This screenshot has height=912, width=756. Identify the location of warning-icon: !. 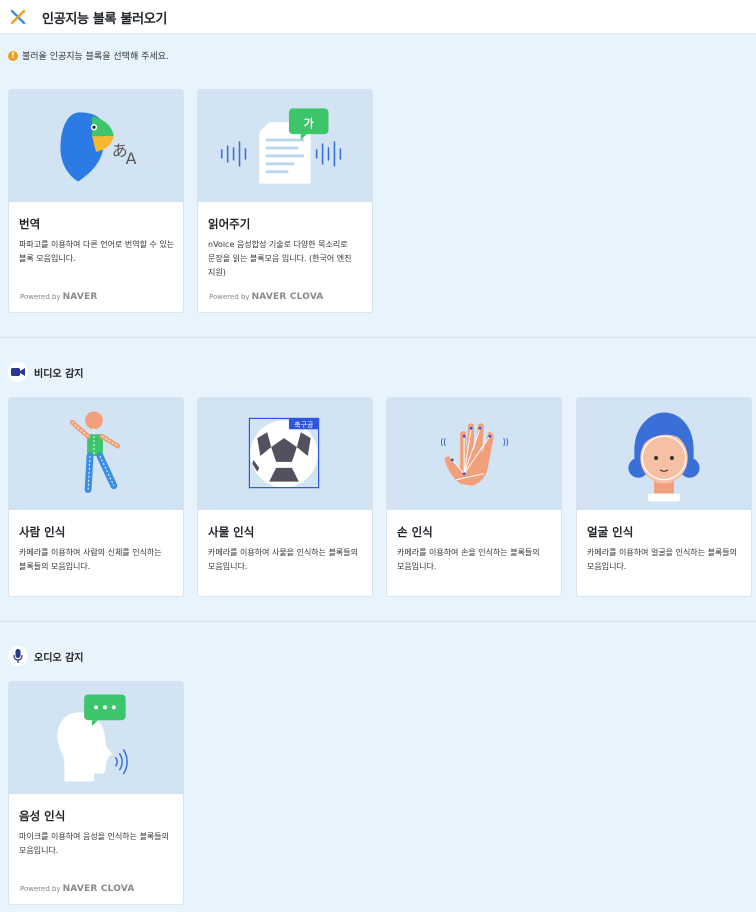
(13, 55).